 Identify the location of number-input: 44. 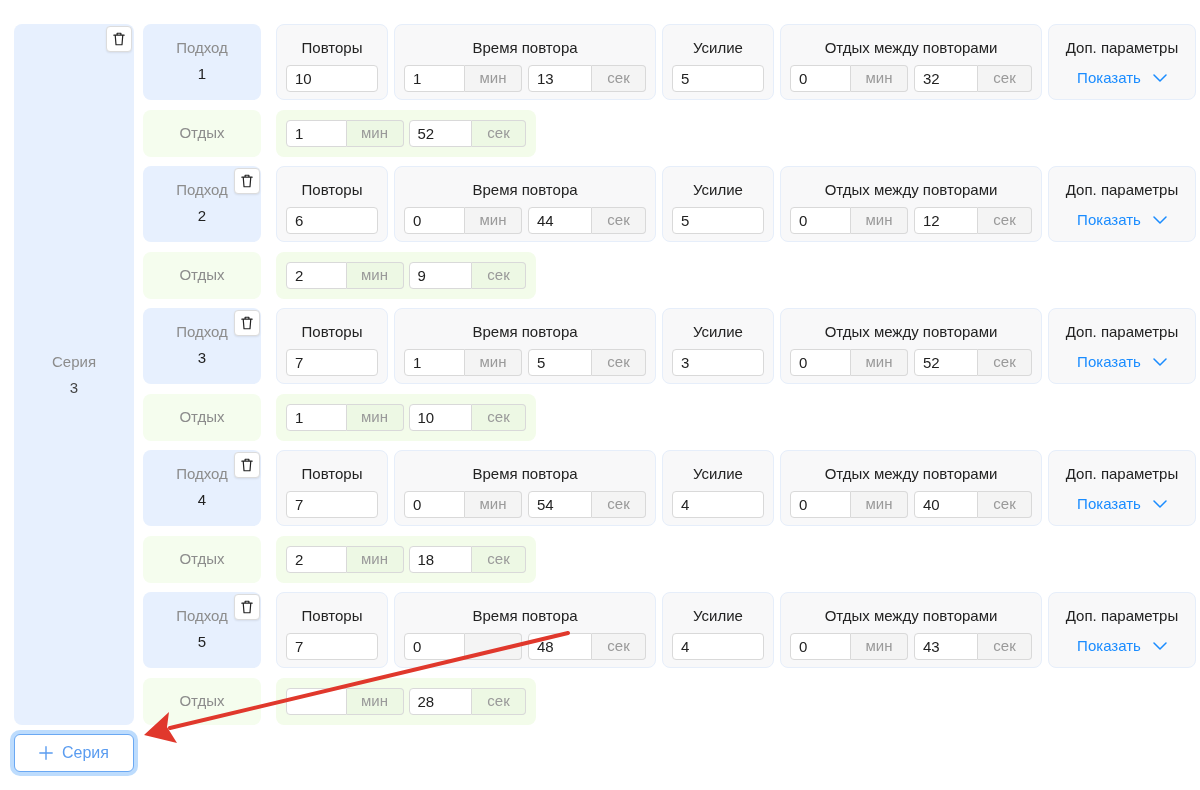
(560, 220).